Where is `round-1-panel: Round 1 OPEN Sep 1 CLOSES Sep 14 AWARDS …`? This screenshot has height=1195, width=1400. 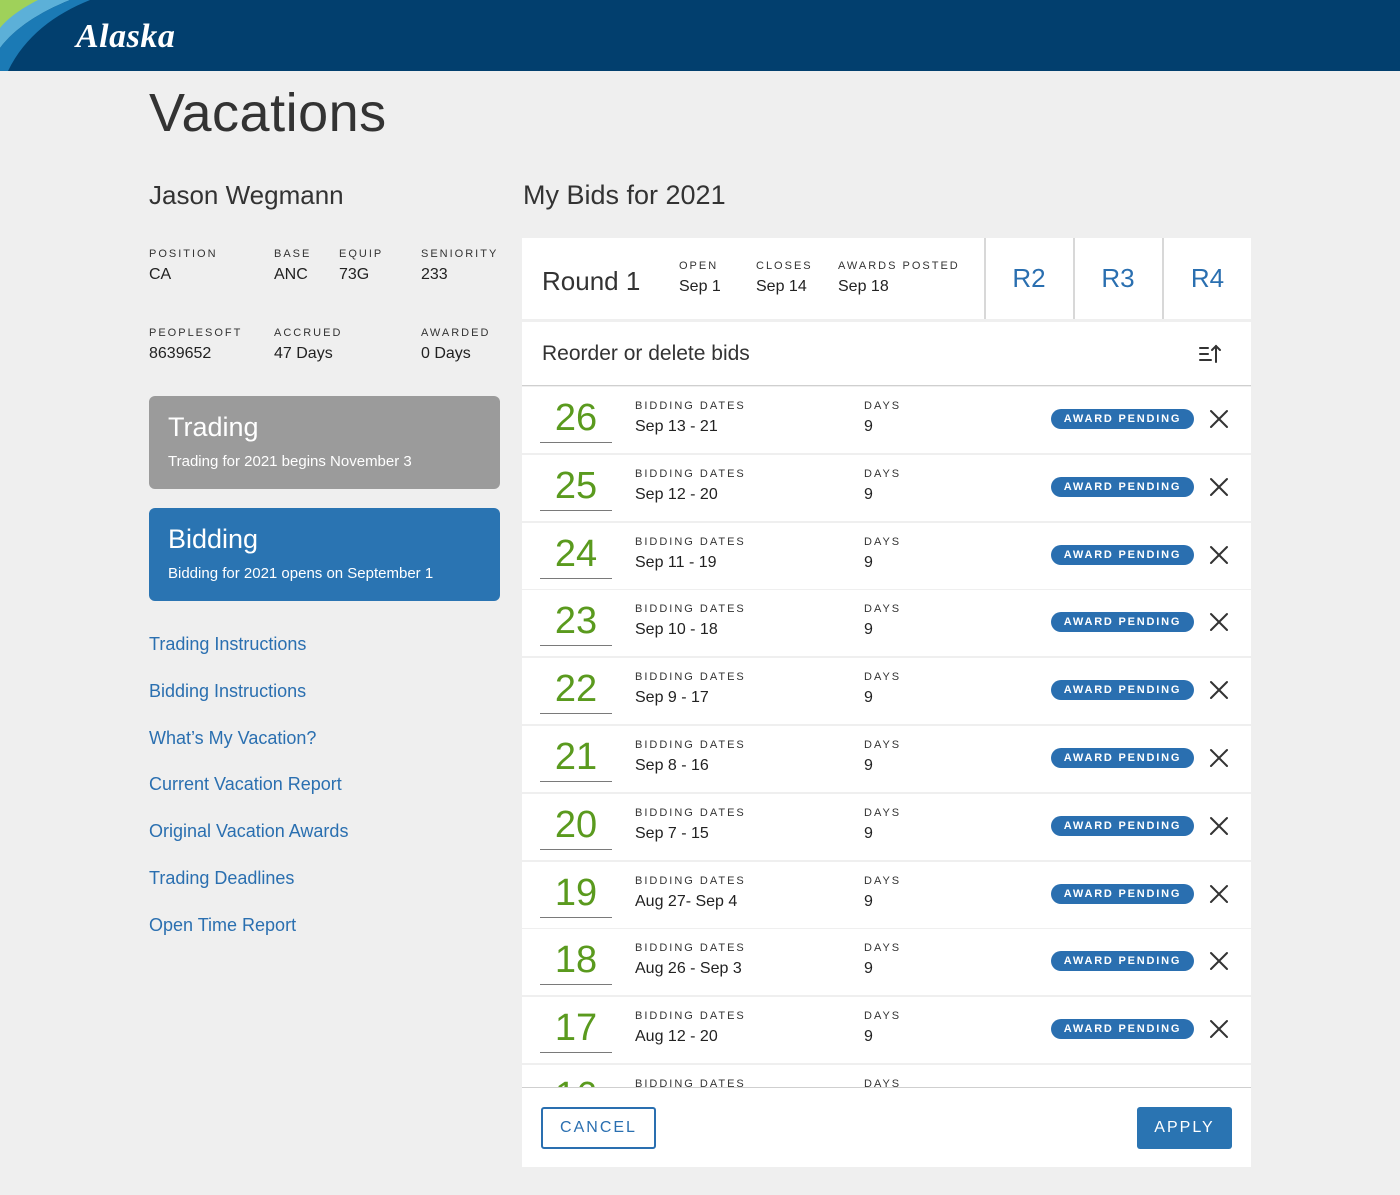 round-1-panel: Round 1 OPEN Sep 1 CLOSES Sep 14 AWARDS … is located at coordinates (753, 278).